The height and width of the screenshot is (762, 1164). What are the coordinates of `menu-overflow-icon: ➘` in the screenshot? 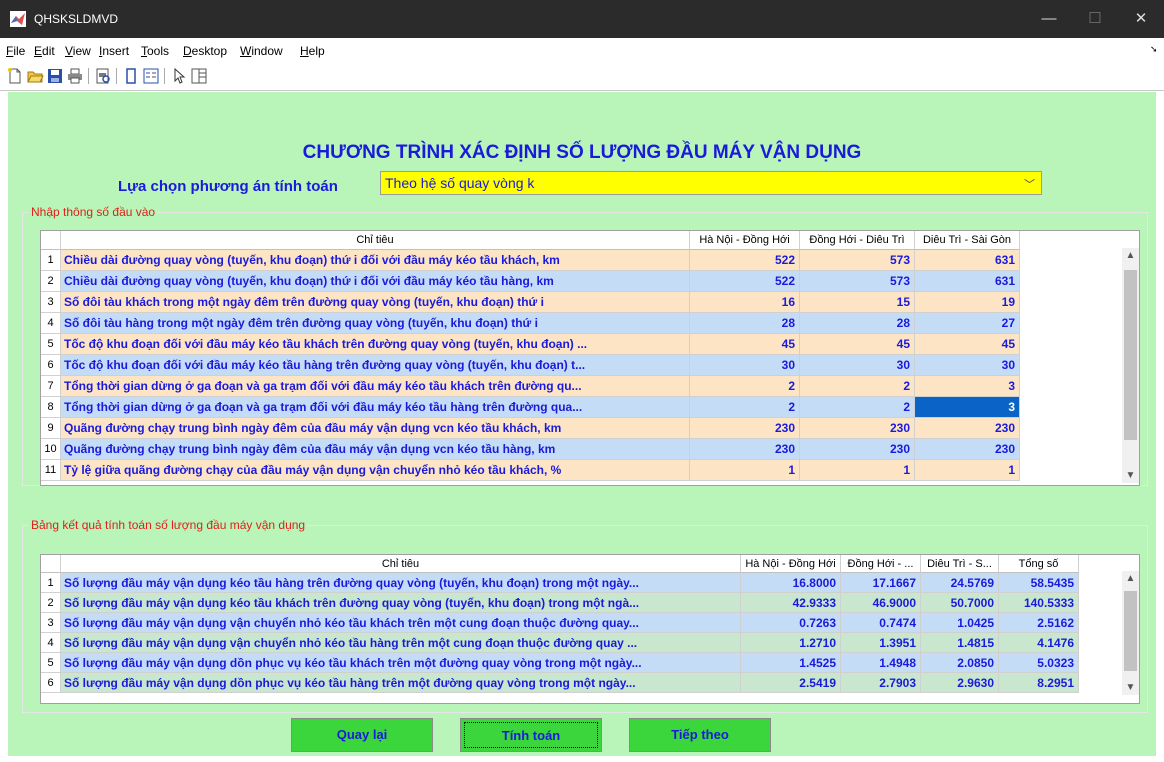 It's located at (1154, 49).